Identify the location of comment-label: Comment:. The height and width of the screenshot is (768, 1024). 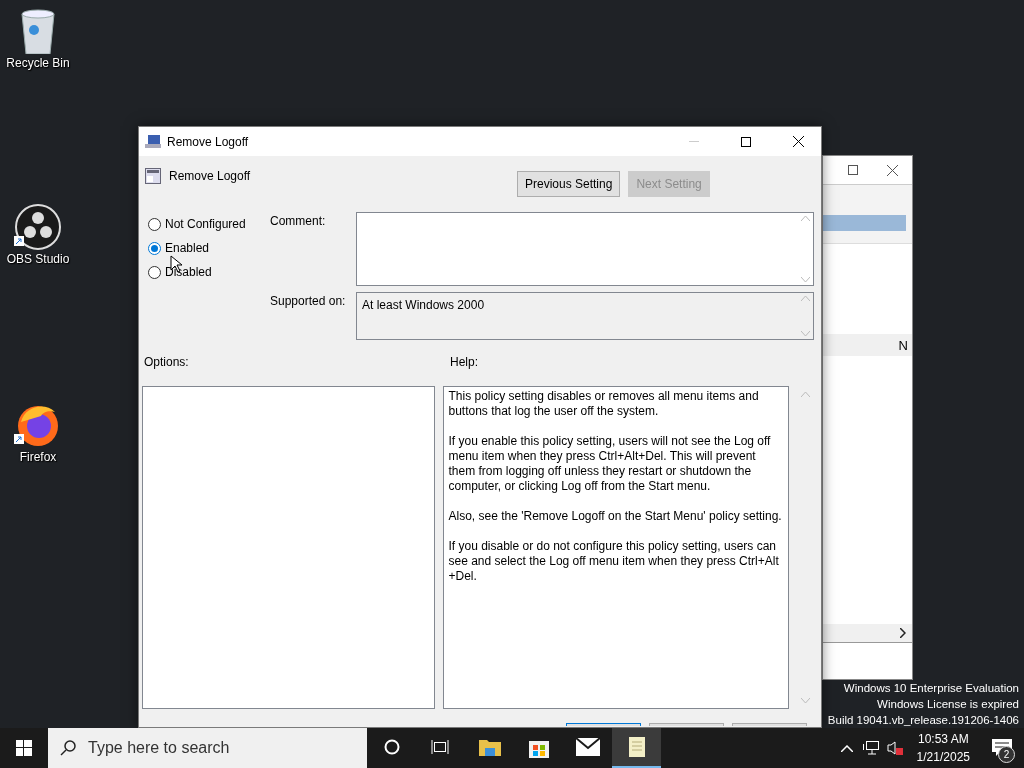
(298, 221).